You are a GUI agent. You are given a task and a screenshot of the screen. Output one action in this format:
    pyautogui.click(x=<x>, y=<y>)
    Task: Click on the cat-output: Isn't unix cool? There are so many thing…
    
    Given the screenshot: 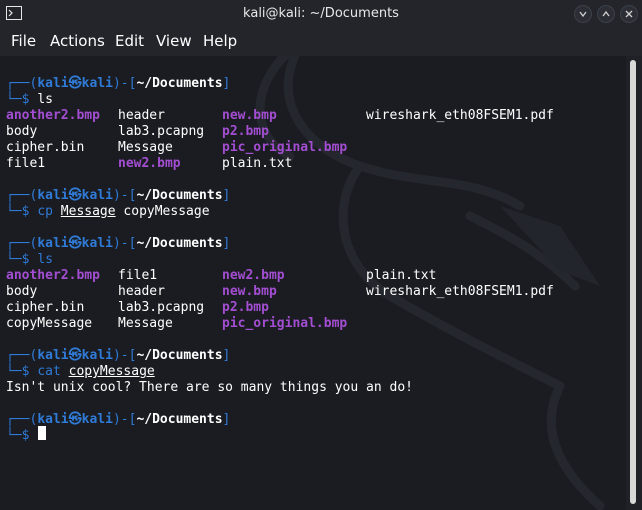 What is the action you would take?
    pyautogui.click(x=209, y=387)
    